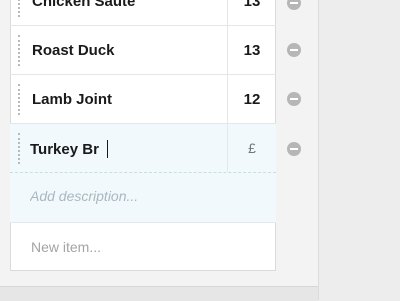 The image size is (400, 301). Describe the element at coordinates (143, 99) in the screenshot. I see `list-item: Lamb Joint 12` at that location.